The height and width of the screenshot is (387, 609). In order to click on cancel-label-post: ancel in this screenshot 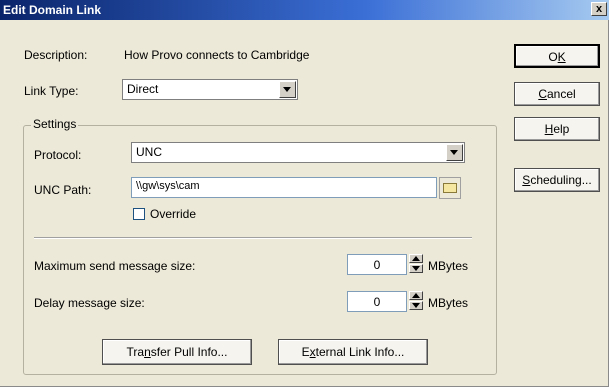, I will do `click(561, 94)`.